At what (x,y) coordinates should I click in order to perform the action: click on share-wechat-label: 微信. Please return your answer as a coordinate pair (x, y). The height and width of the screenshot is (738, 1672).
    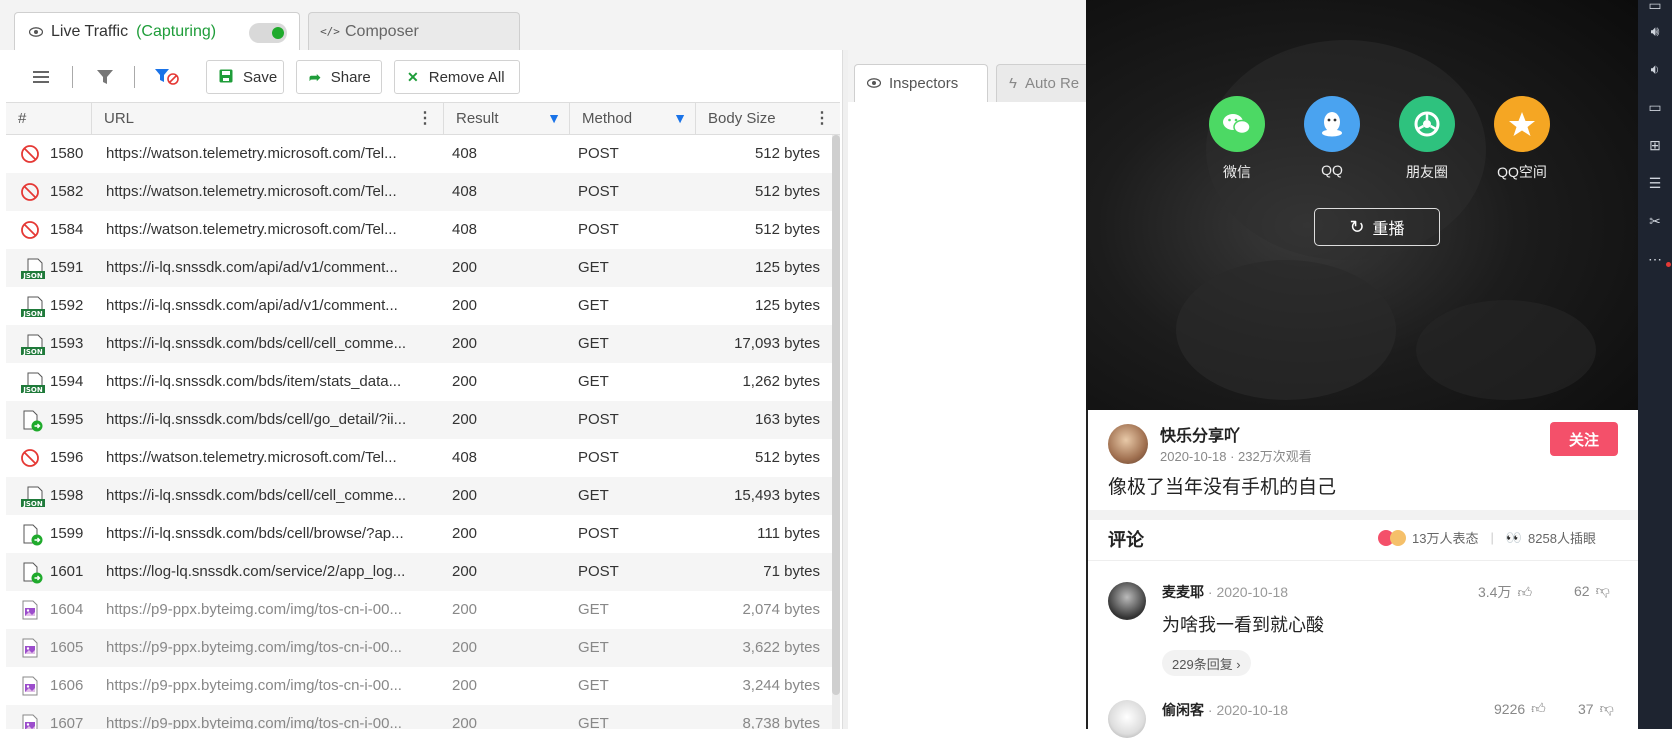
    Looking at the image, I should click on (1237, 172).